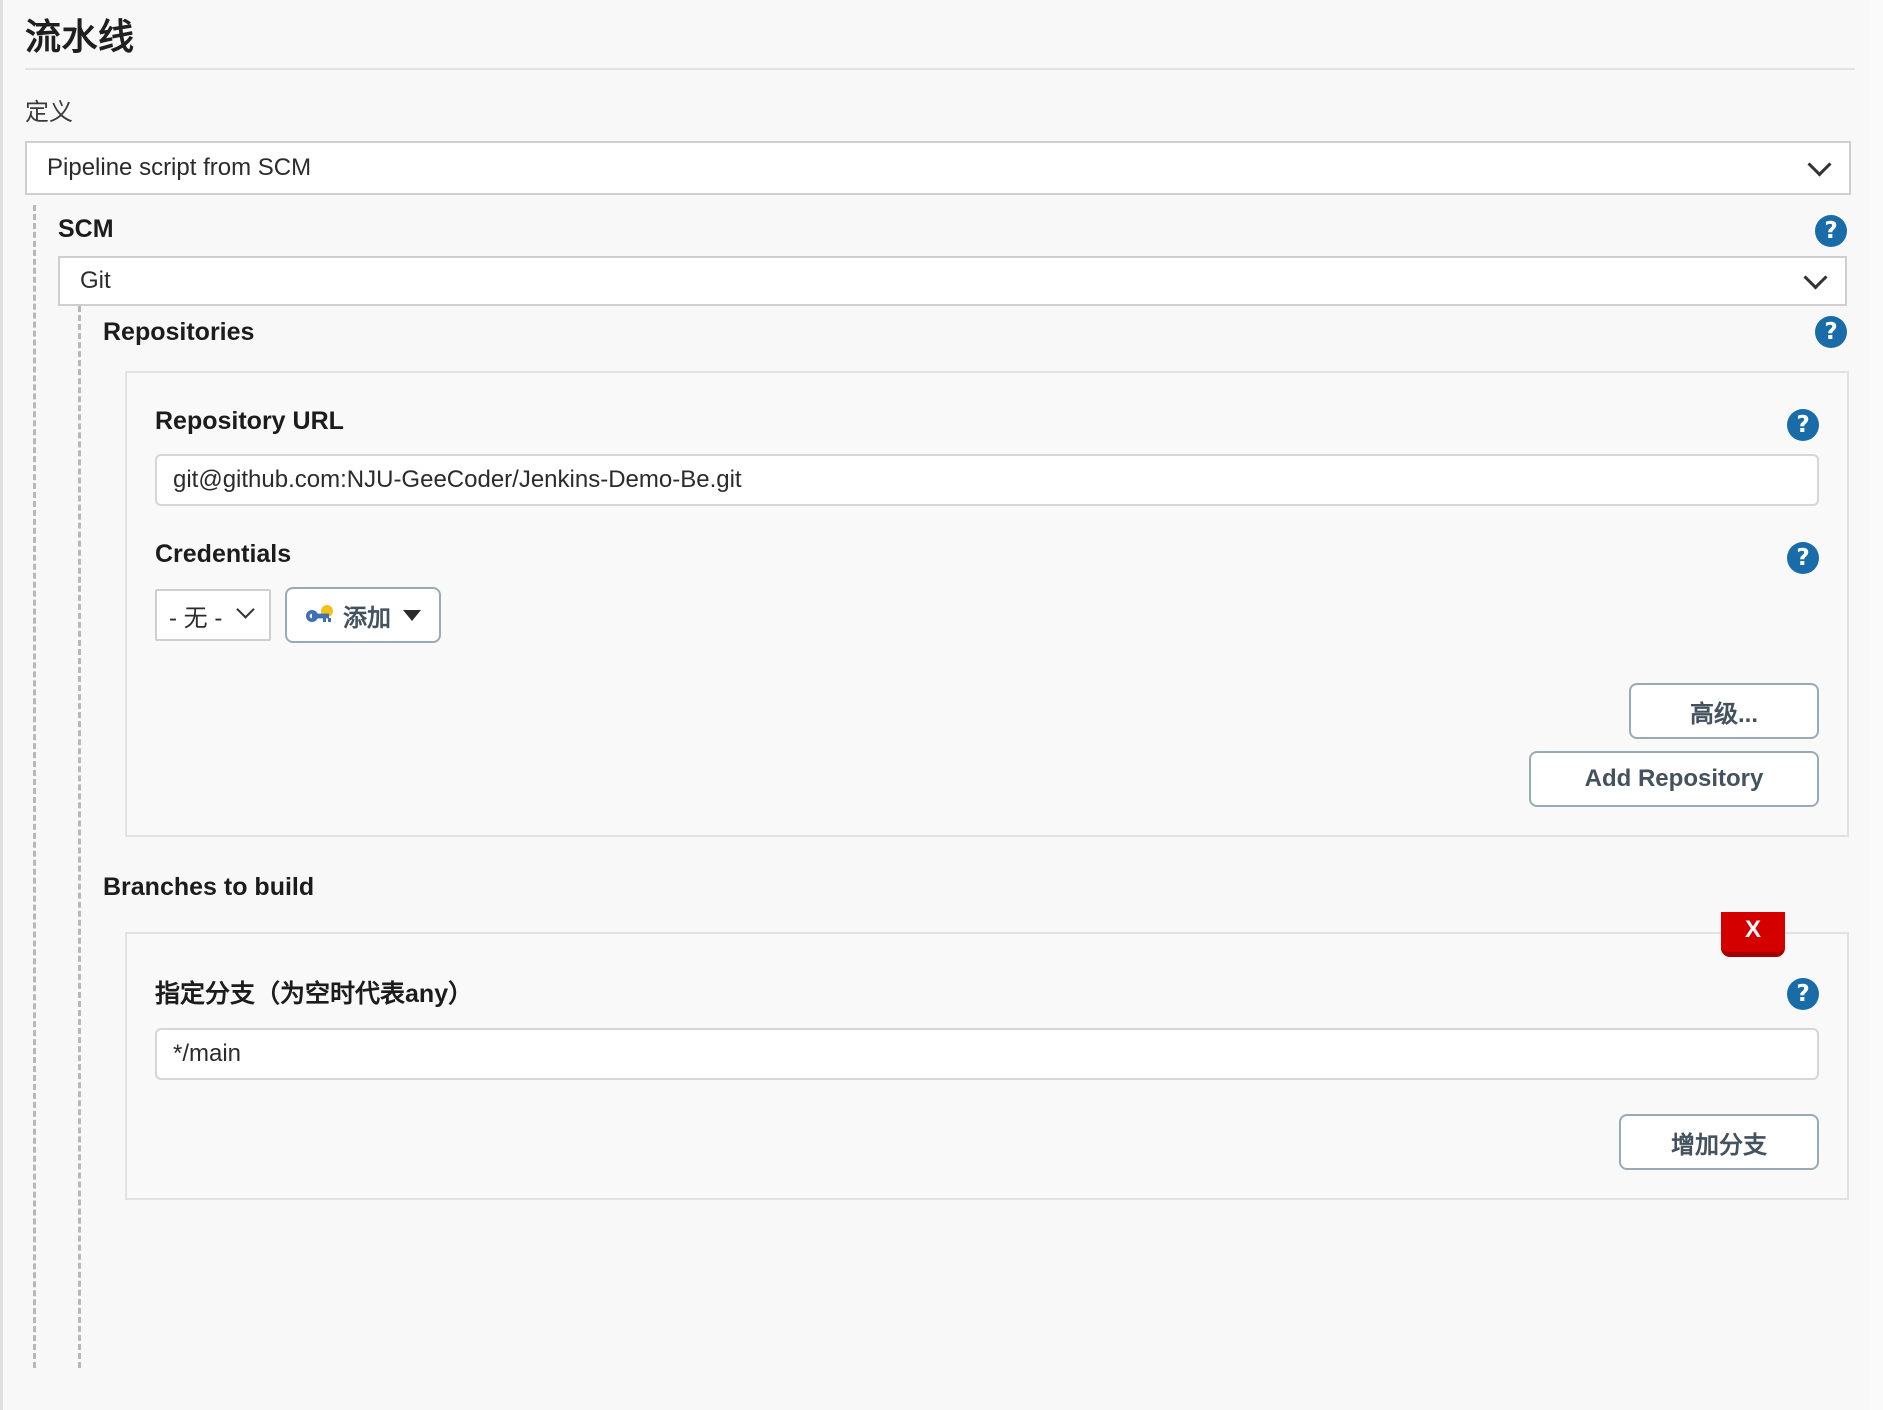  What do you see at coordinates (987, 1142) in the screenshot?
I see `branch-actions: 增加分支` at bounding box center [987, 1142].